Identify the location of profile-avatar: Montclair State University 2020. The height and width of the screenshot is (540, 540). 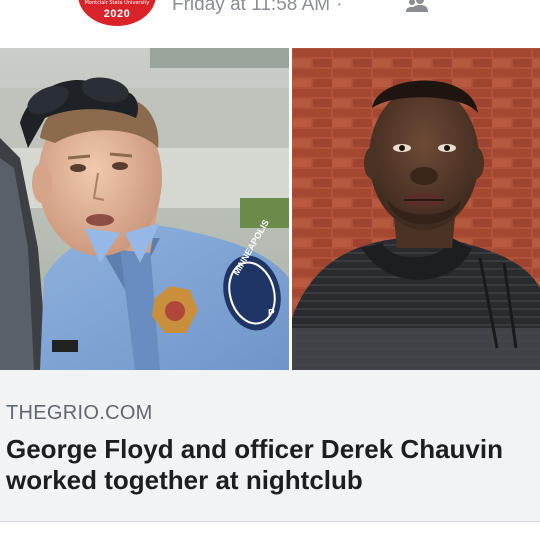
(117, 13).